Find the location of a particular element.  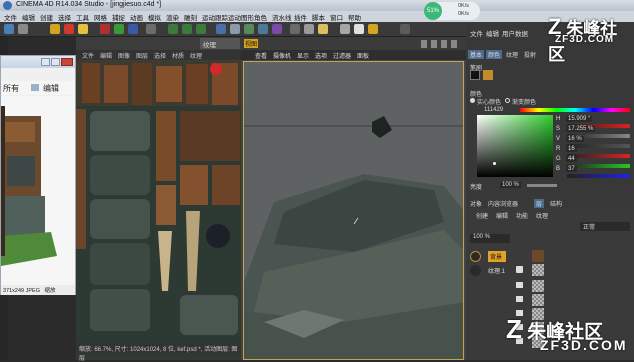

viewport-menu-item: 选项 is located at coordinates (321, 55).